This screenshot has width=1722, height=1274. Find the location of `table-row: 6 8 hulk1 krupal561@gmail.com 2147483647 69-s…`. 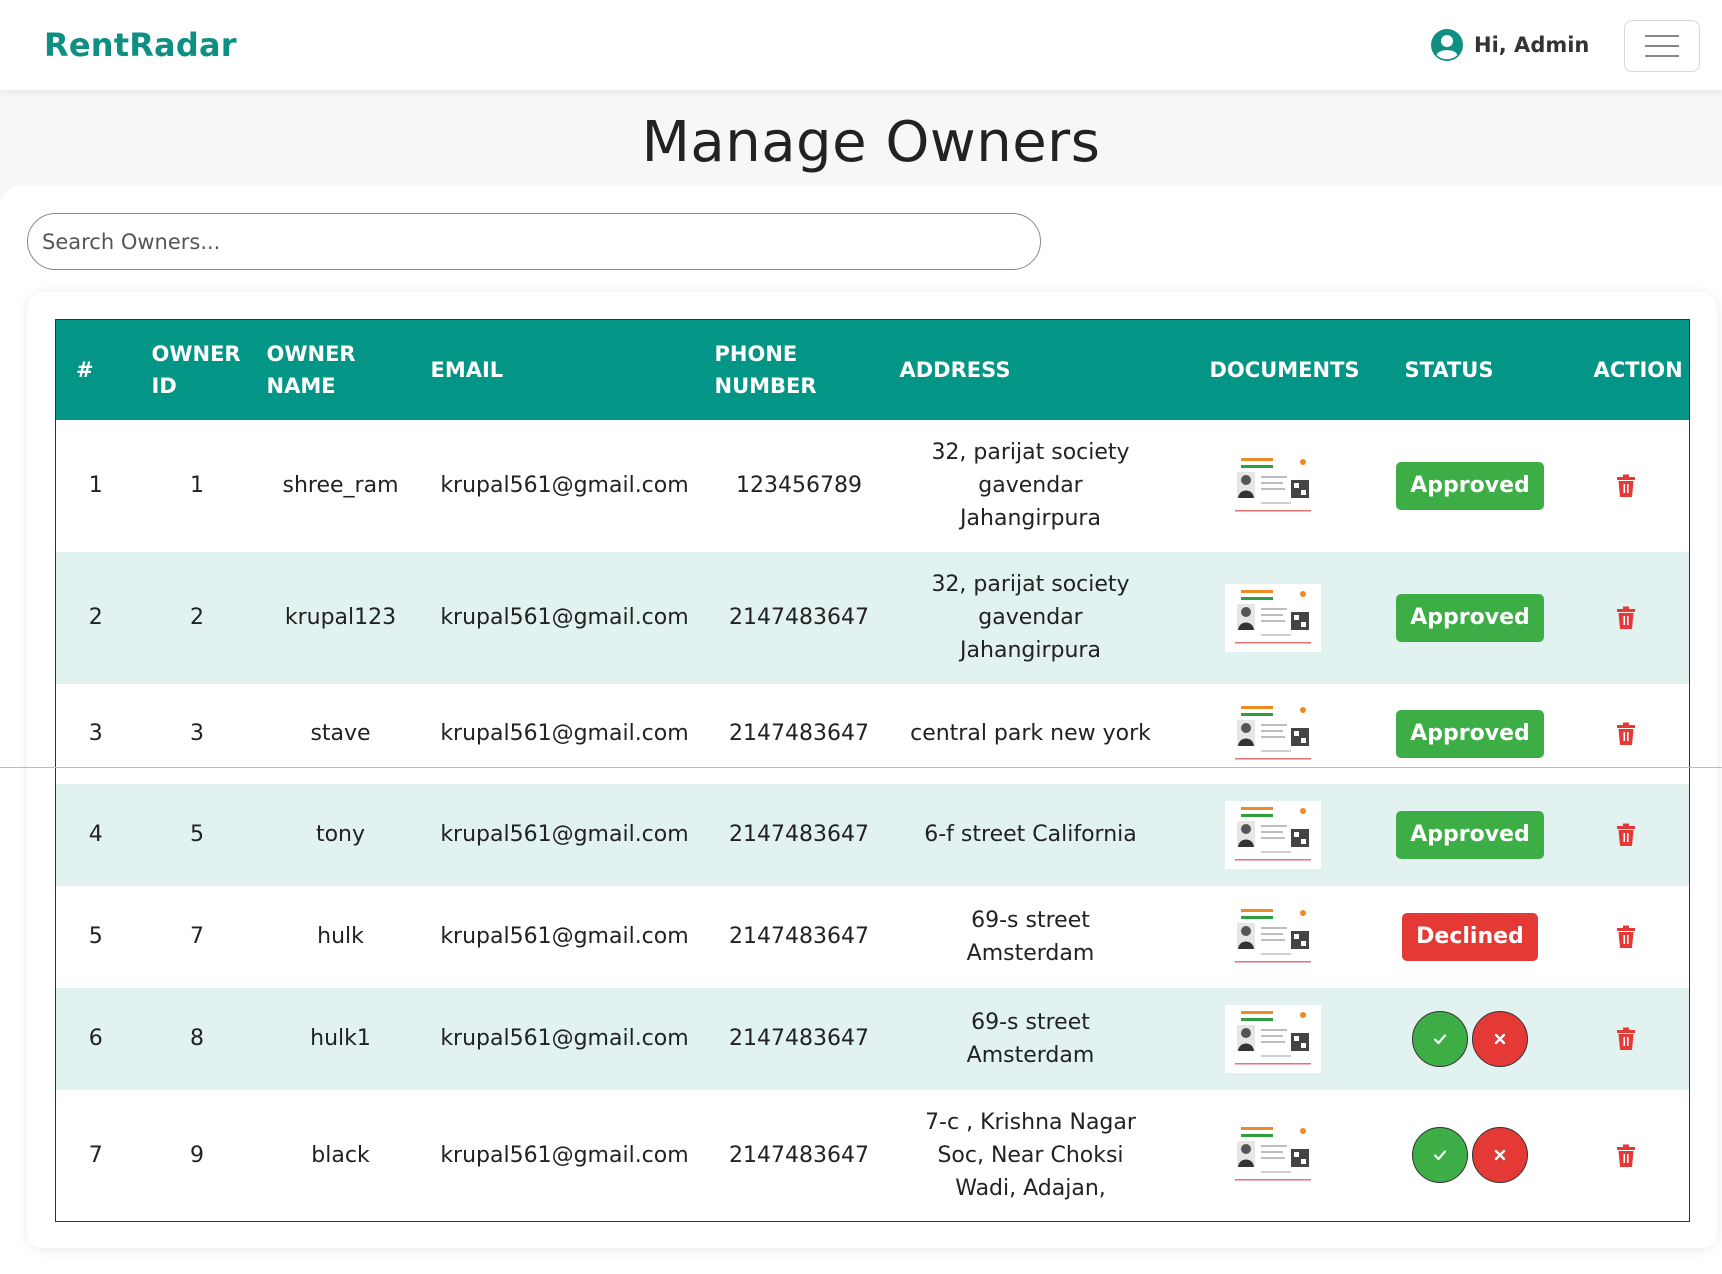

table-row: 6 8 hulk1 krupal561@gmail.com 2147483647 69-s… is located at coordinates (872, 1038).